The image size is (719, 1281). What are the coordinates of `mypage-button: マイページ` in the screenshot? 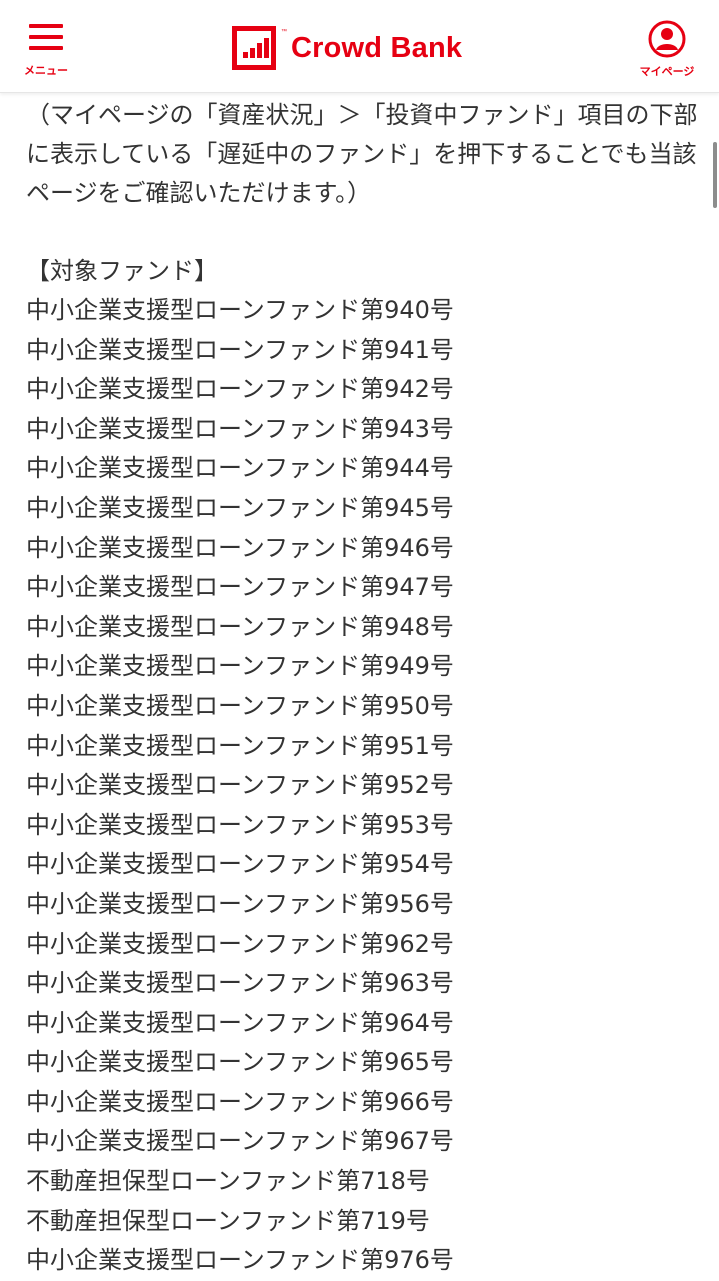 It's located at (667, 51).